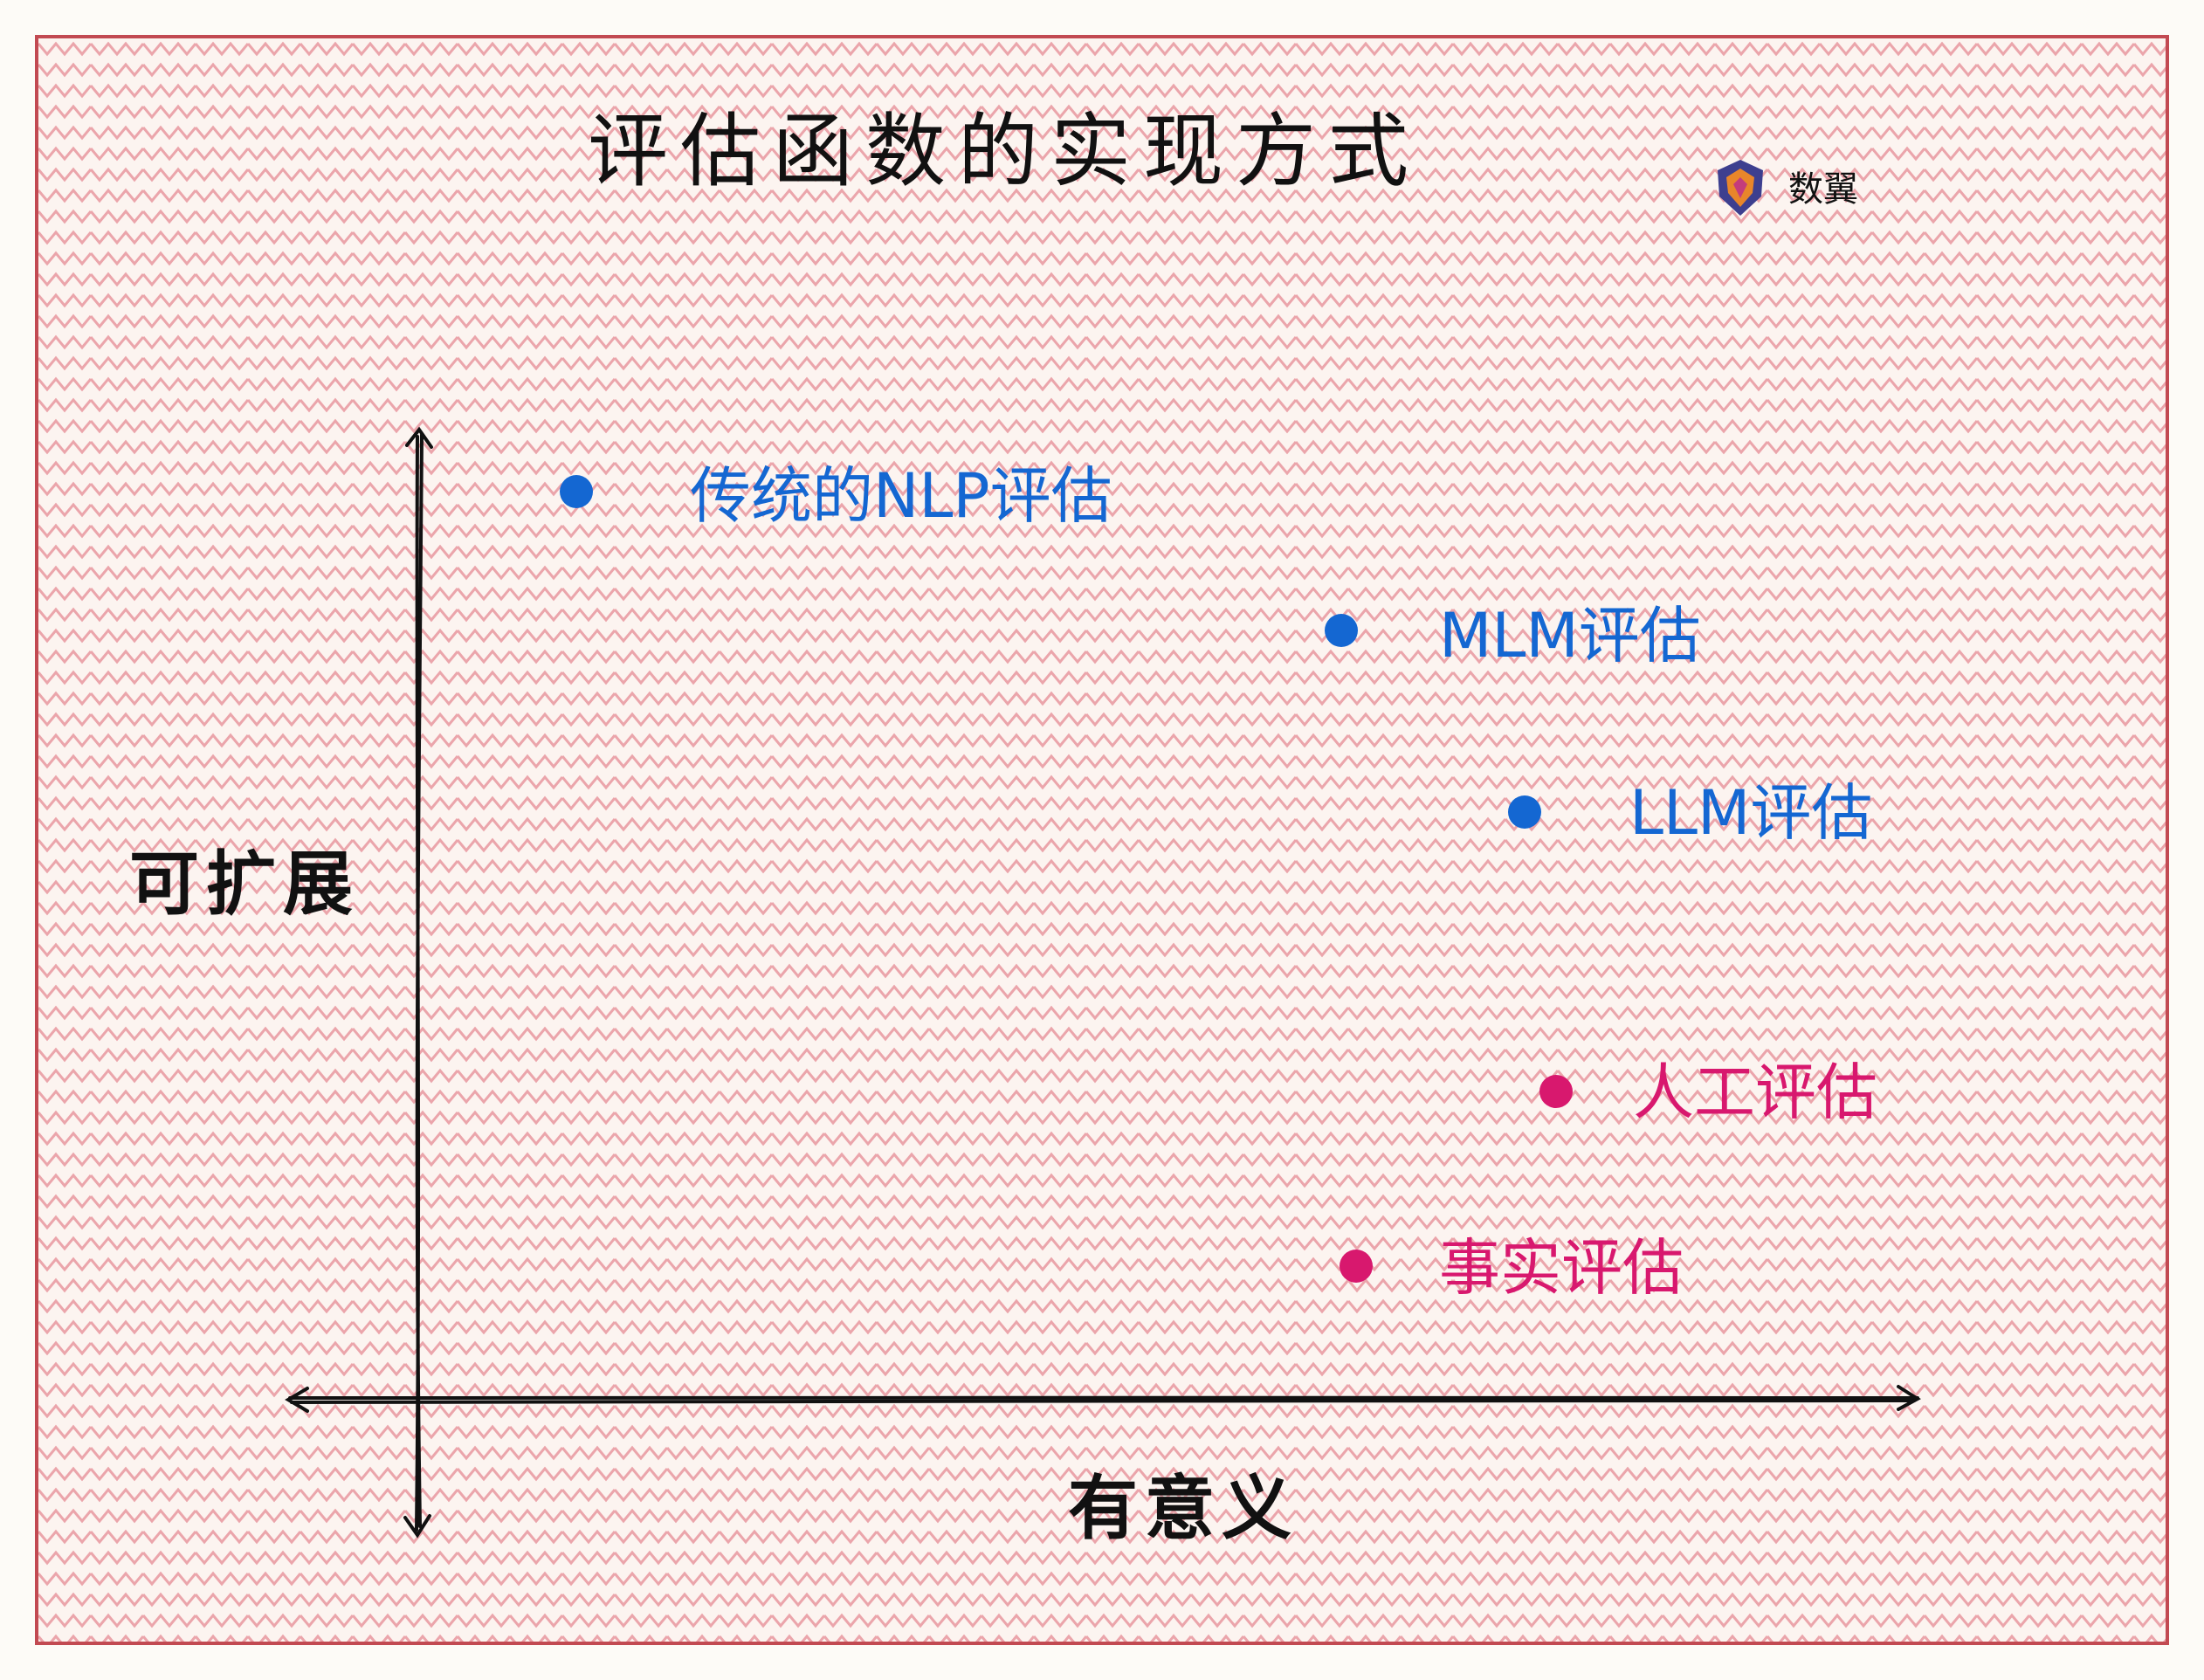  What do you see at coordinates (1357, 1266) in the screenshot?
I see `point-factual` at bounding box center [1357, 1266].